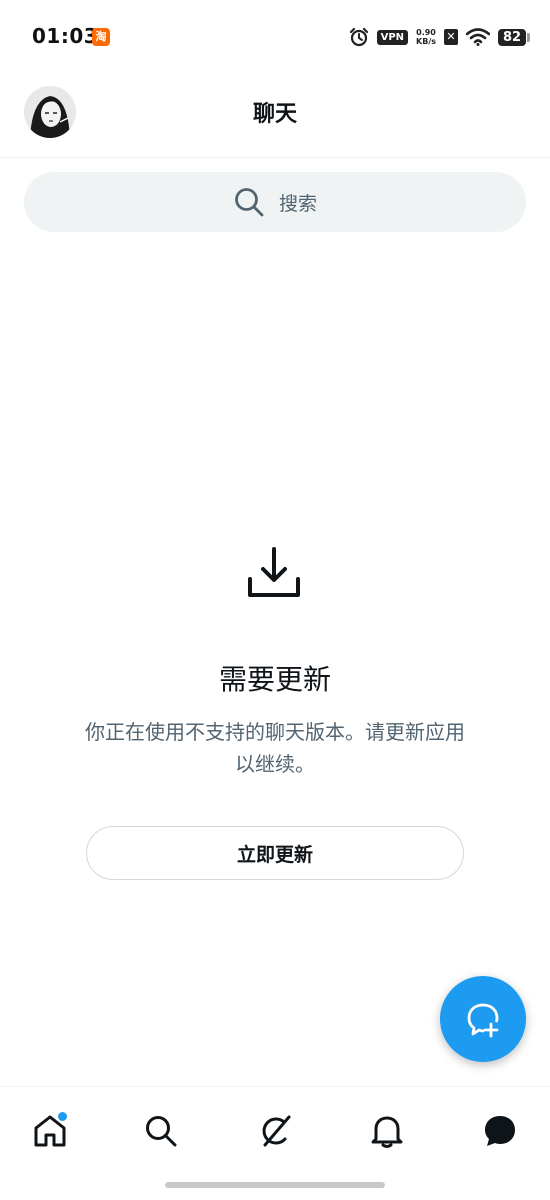 The height and width of the screenshot is (1200, 550). I want to click on speed-value: 0.90, so click(426, 32).